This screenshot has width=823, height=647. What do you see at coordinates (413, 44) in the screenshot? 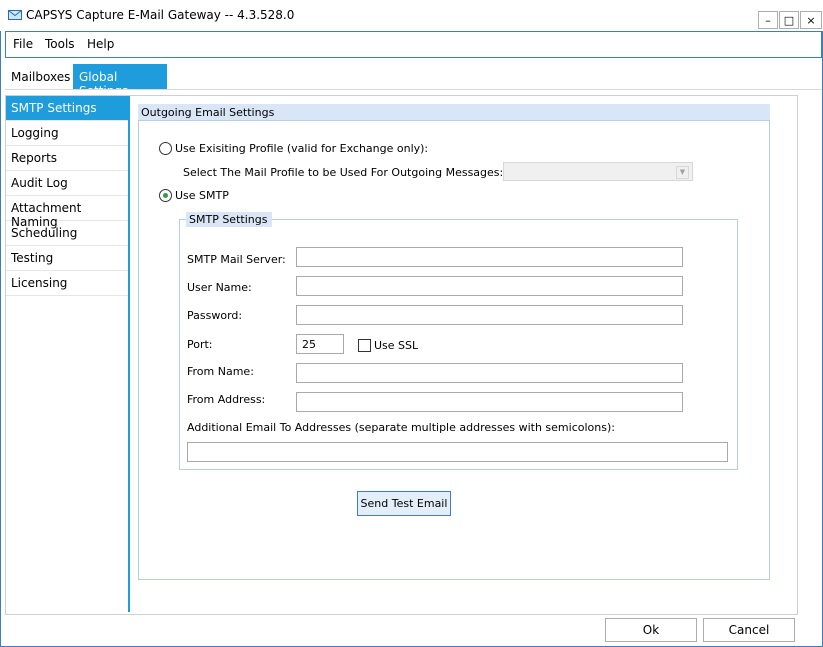
I see `menu-bar: File Tools Help` at bounding box center [413, 44].